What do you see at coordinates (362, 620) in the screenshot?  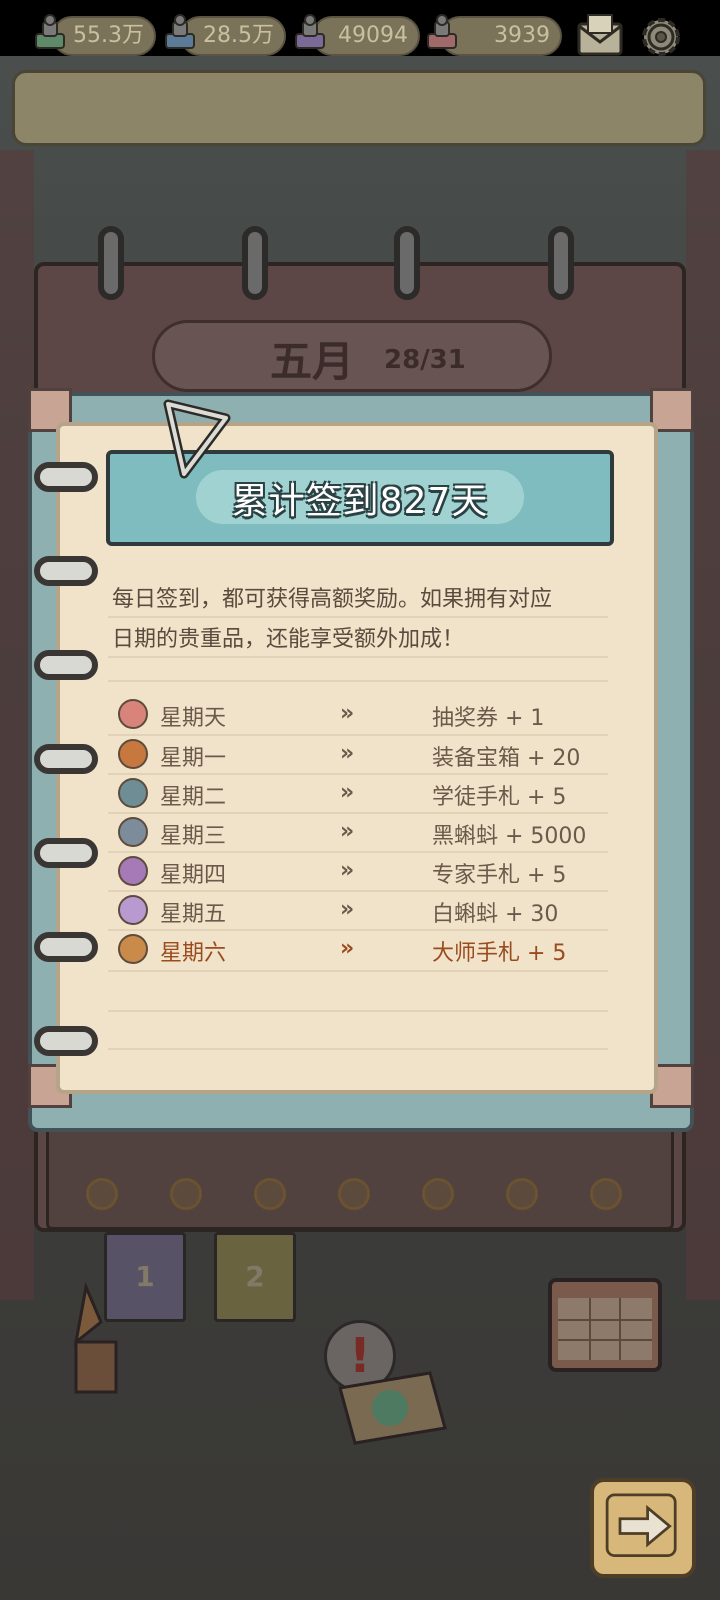 I see `signin-description: 每日签到，都可获得高额奖励。如果拥有对应 日期的贵重品，还能享受额外加成！` at bounding box center [362, 620].